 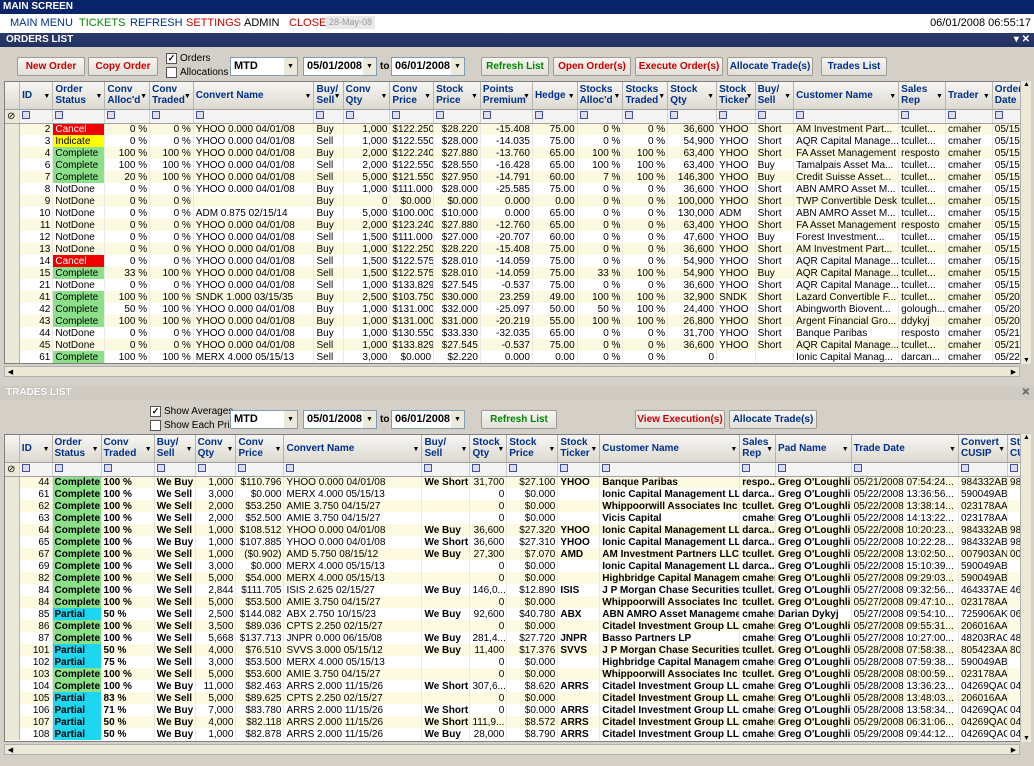 I want to click on scroll-left-icon: ◀, so click(x=10, y=372).